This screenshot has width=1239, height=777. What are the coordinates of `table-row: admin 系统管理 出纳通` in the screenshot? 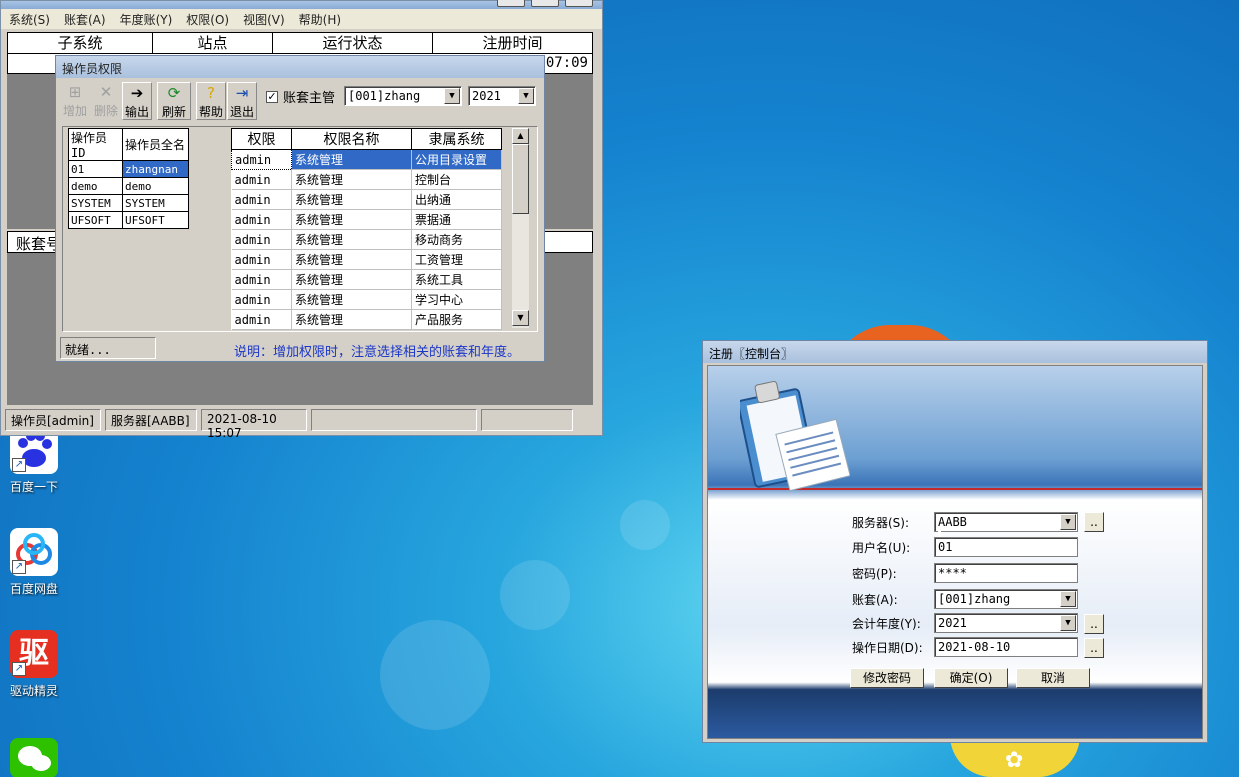 It's located at (366, 199).